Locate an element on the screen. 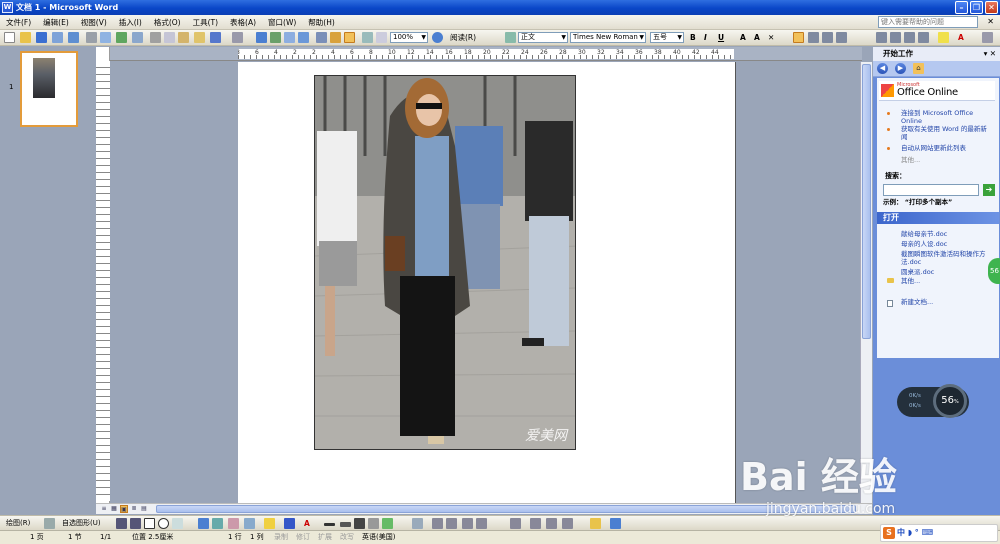 The image size is (1000, 544). line-color-icon is located at coordinates (289, 523).